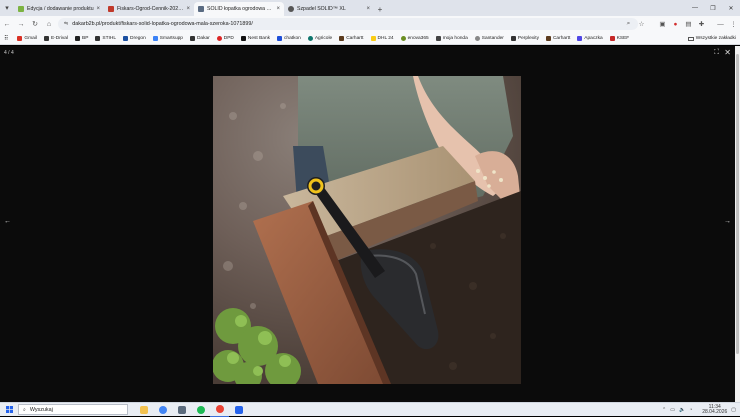  Describe the element at coordinates (380, 9) in the screenshot. I see `new-tab-button: +` at that location.